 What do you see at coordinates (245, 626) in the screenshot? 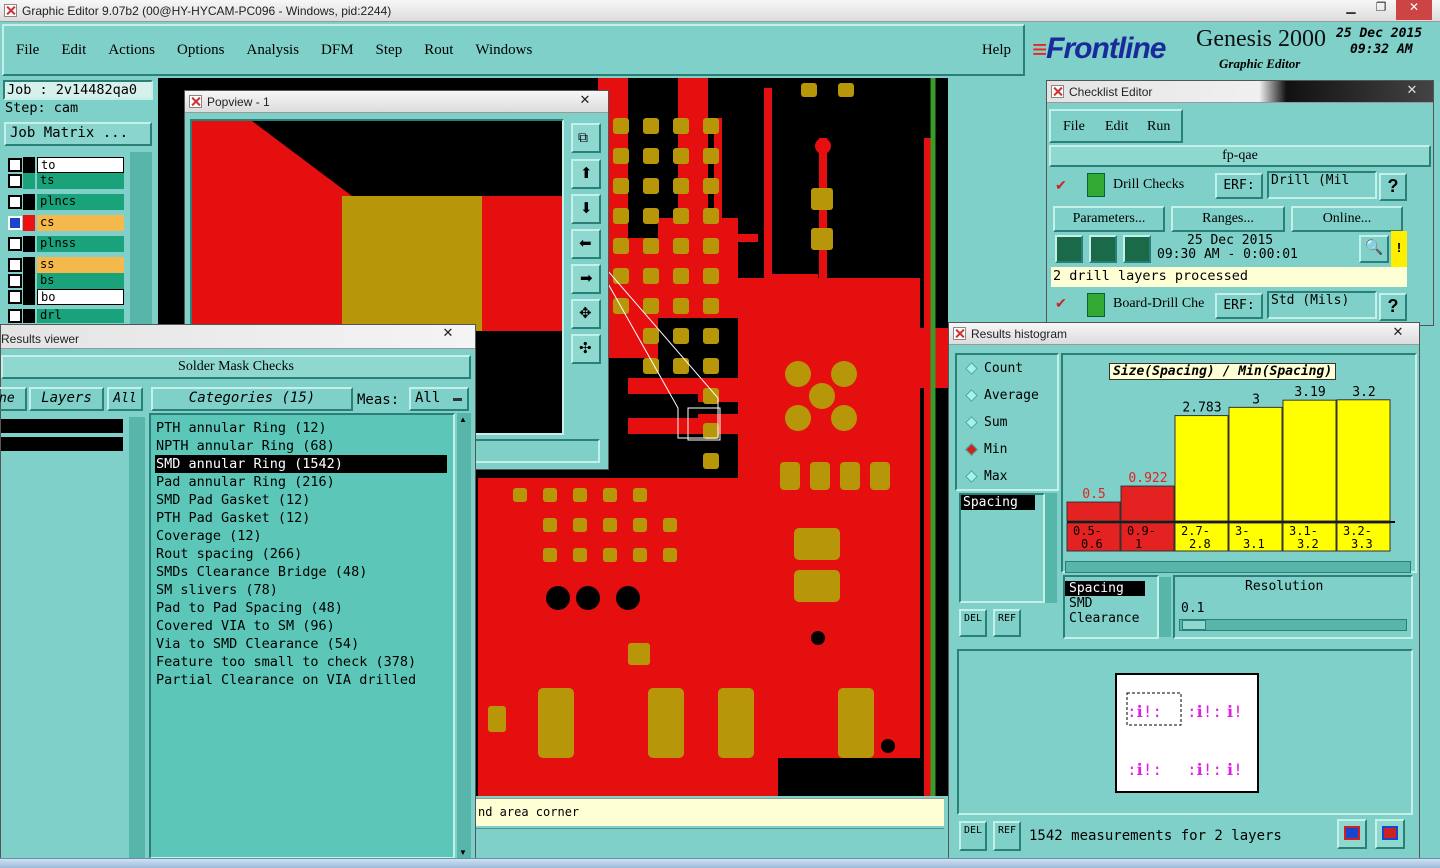
I see `category-item: Covered VIA to SM (96)` at bounding box center [245, 626].